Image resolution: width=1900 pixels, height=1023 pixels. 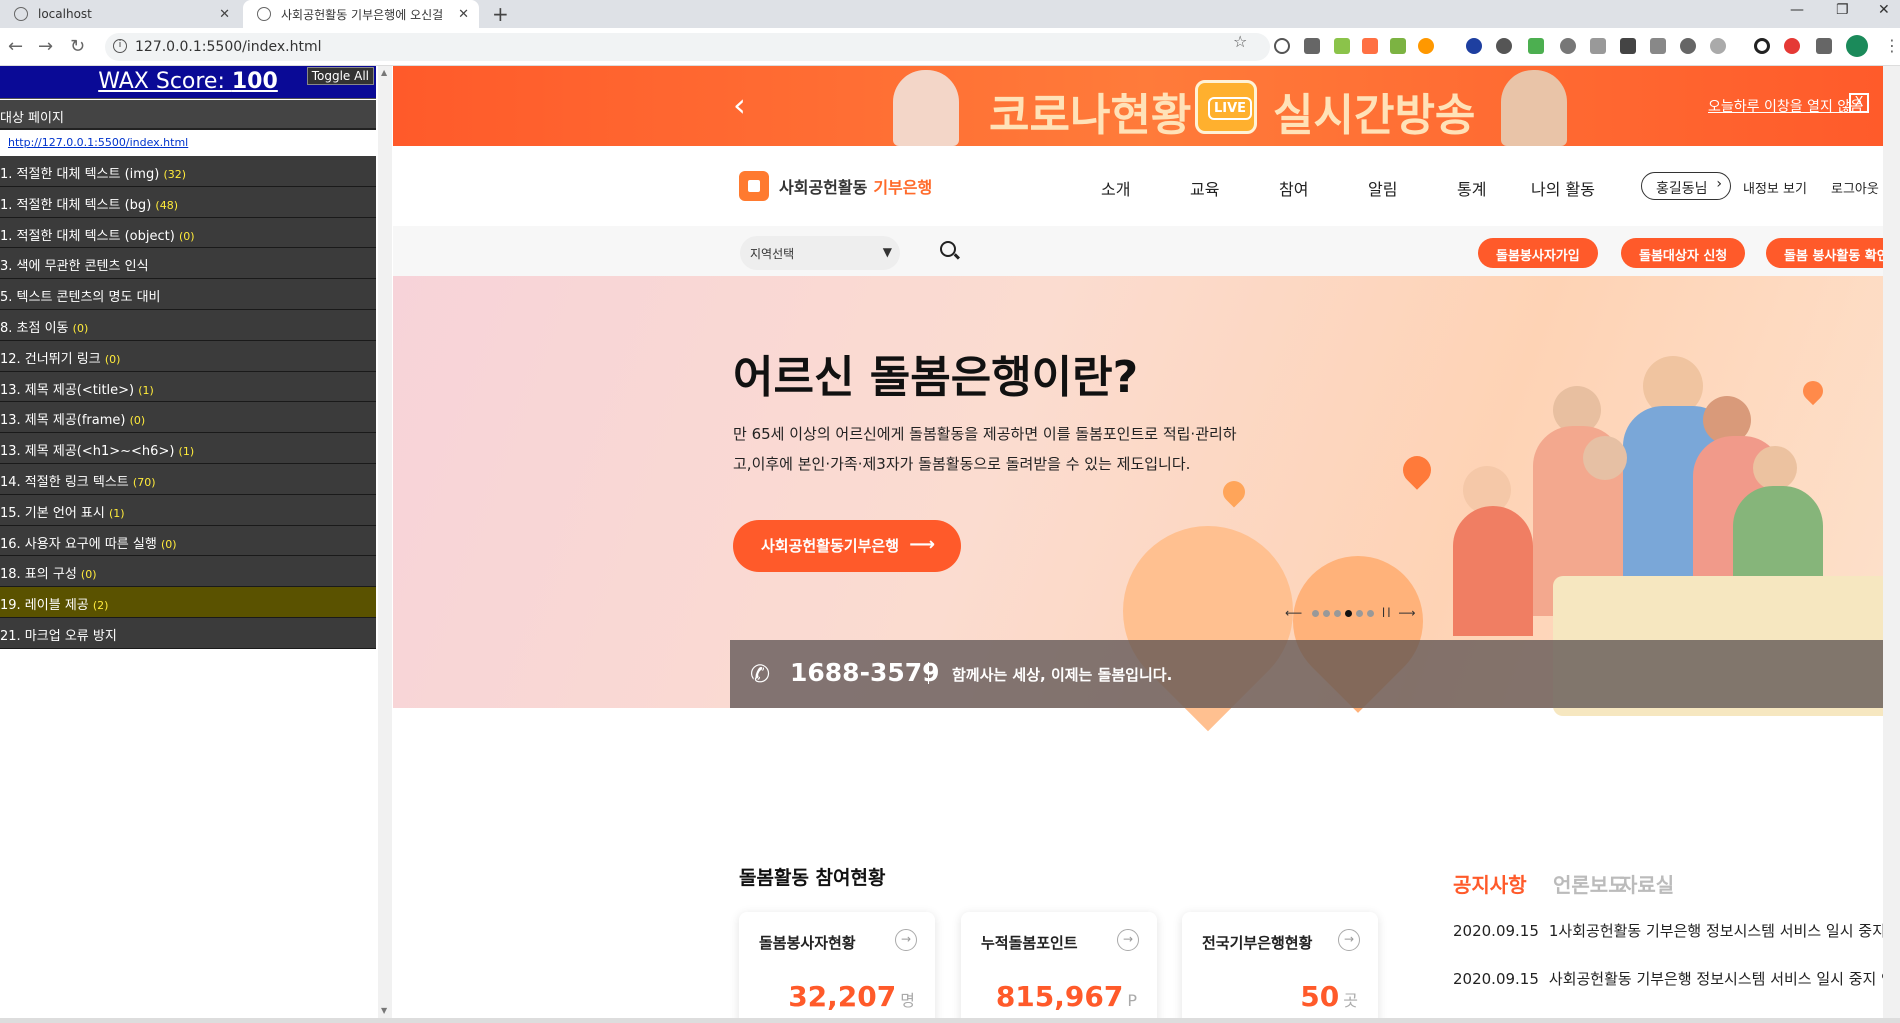 I want to click on avatar, so click(x=1857, y=46).